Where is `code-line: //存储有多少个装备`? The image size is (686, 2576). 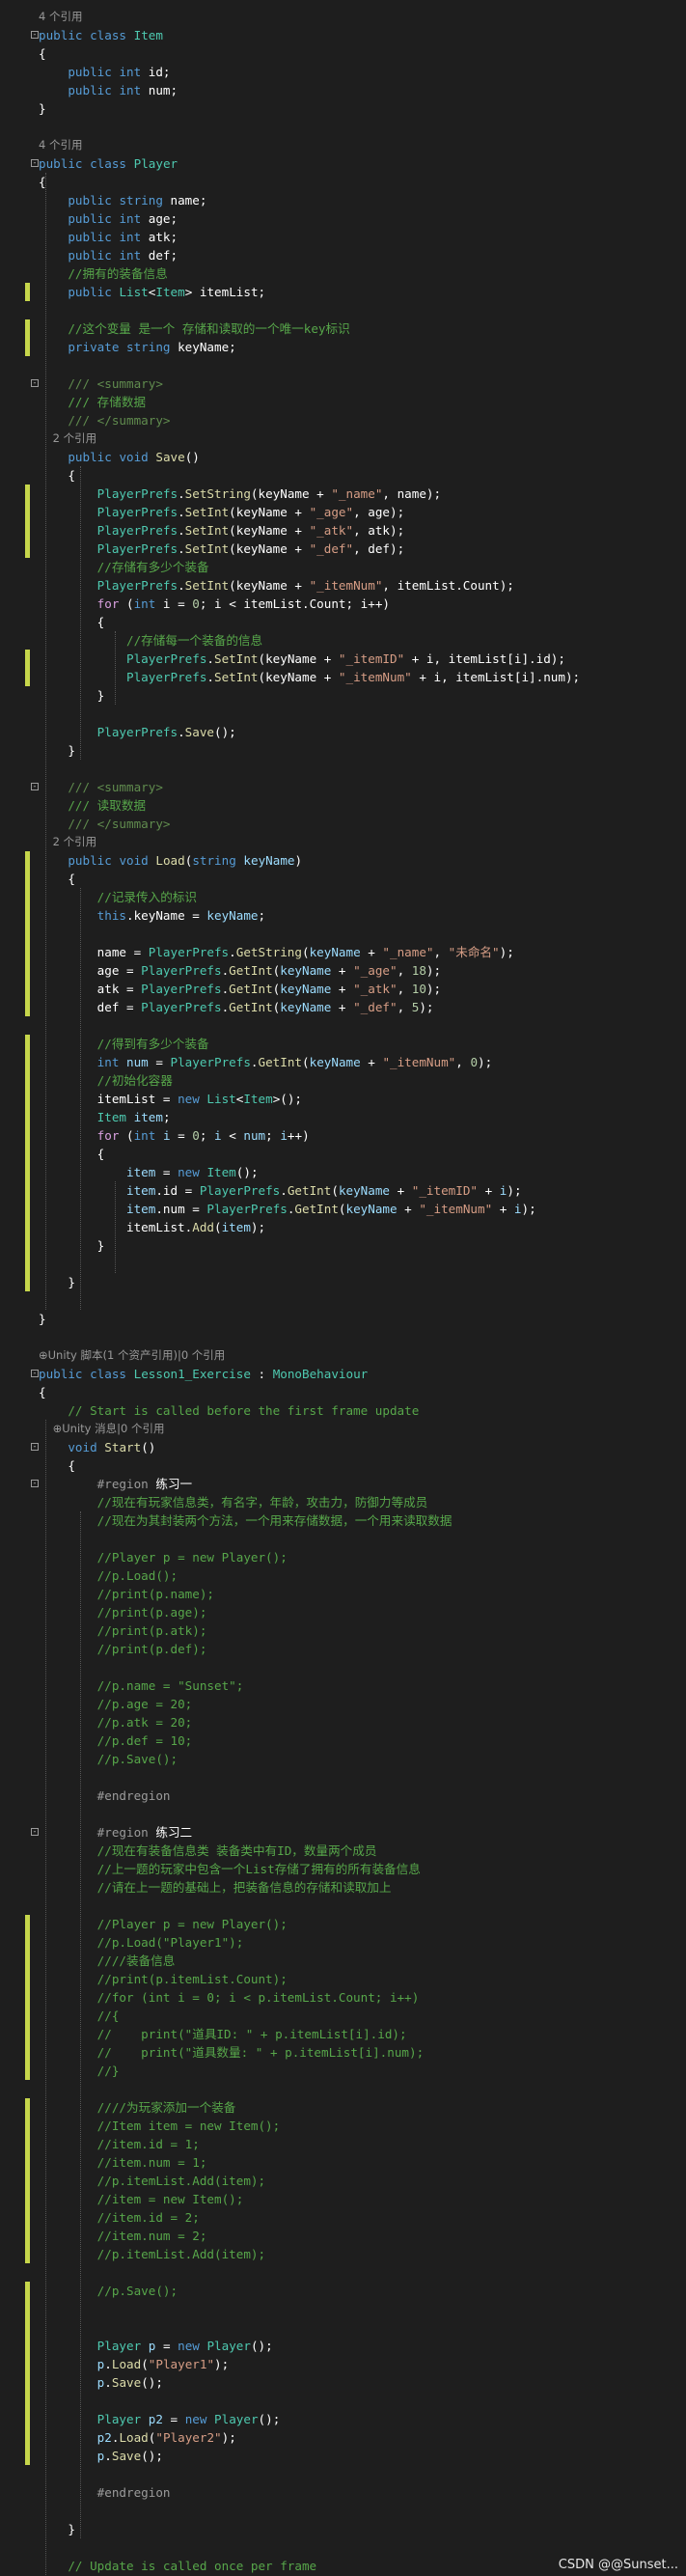 code-line: //存储有多少个装备 is located at coordinates (343, 567).